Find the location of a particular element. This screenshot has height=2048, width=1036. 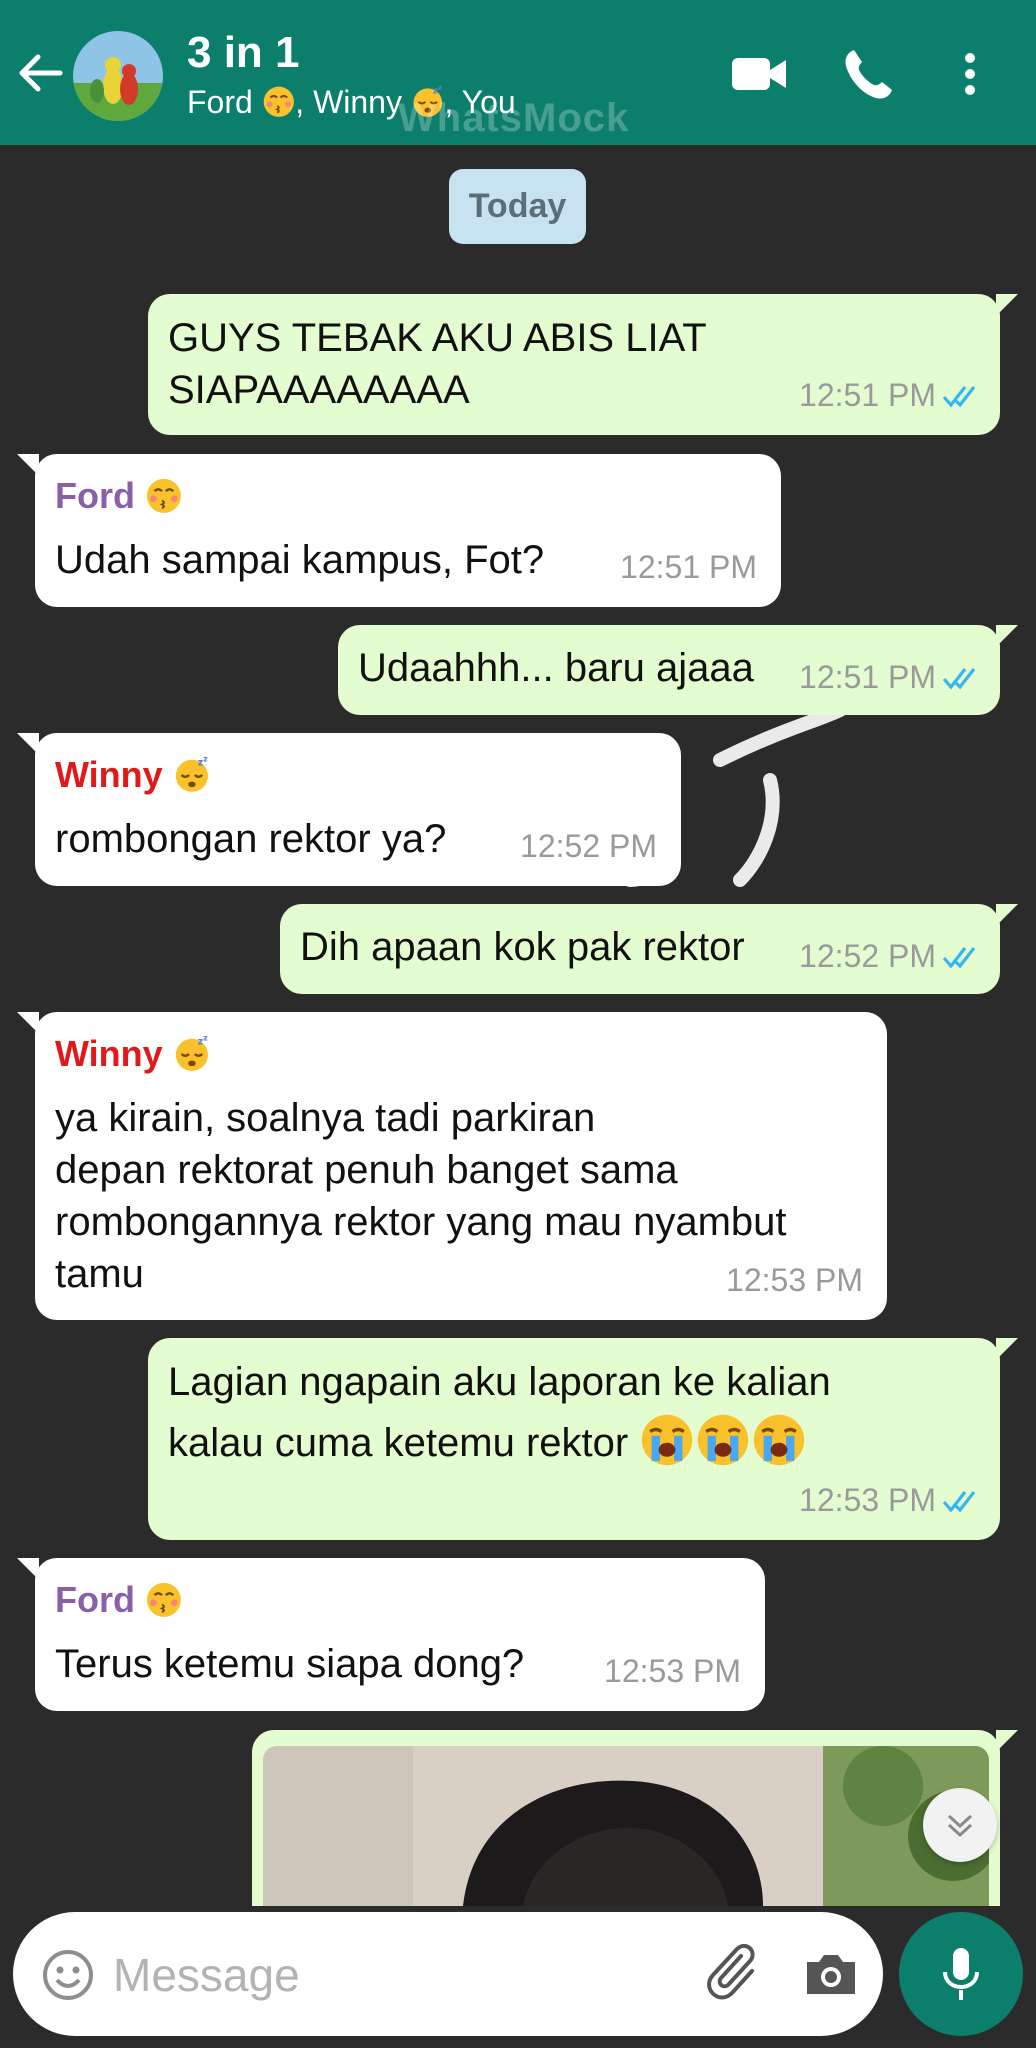

outgoing-message: Udaahhh... baru ajaaa 12:51 PM is located at coordinates (678, 670).